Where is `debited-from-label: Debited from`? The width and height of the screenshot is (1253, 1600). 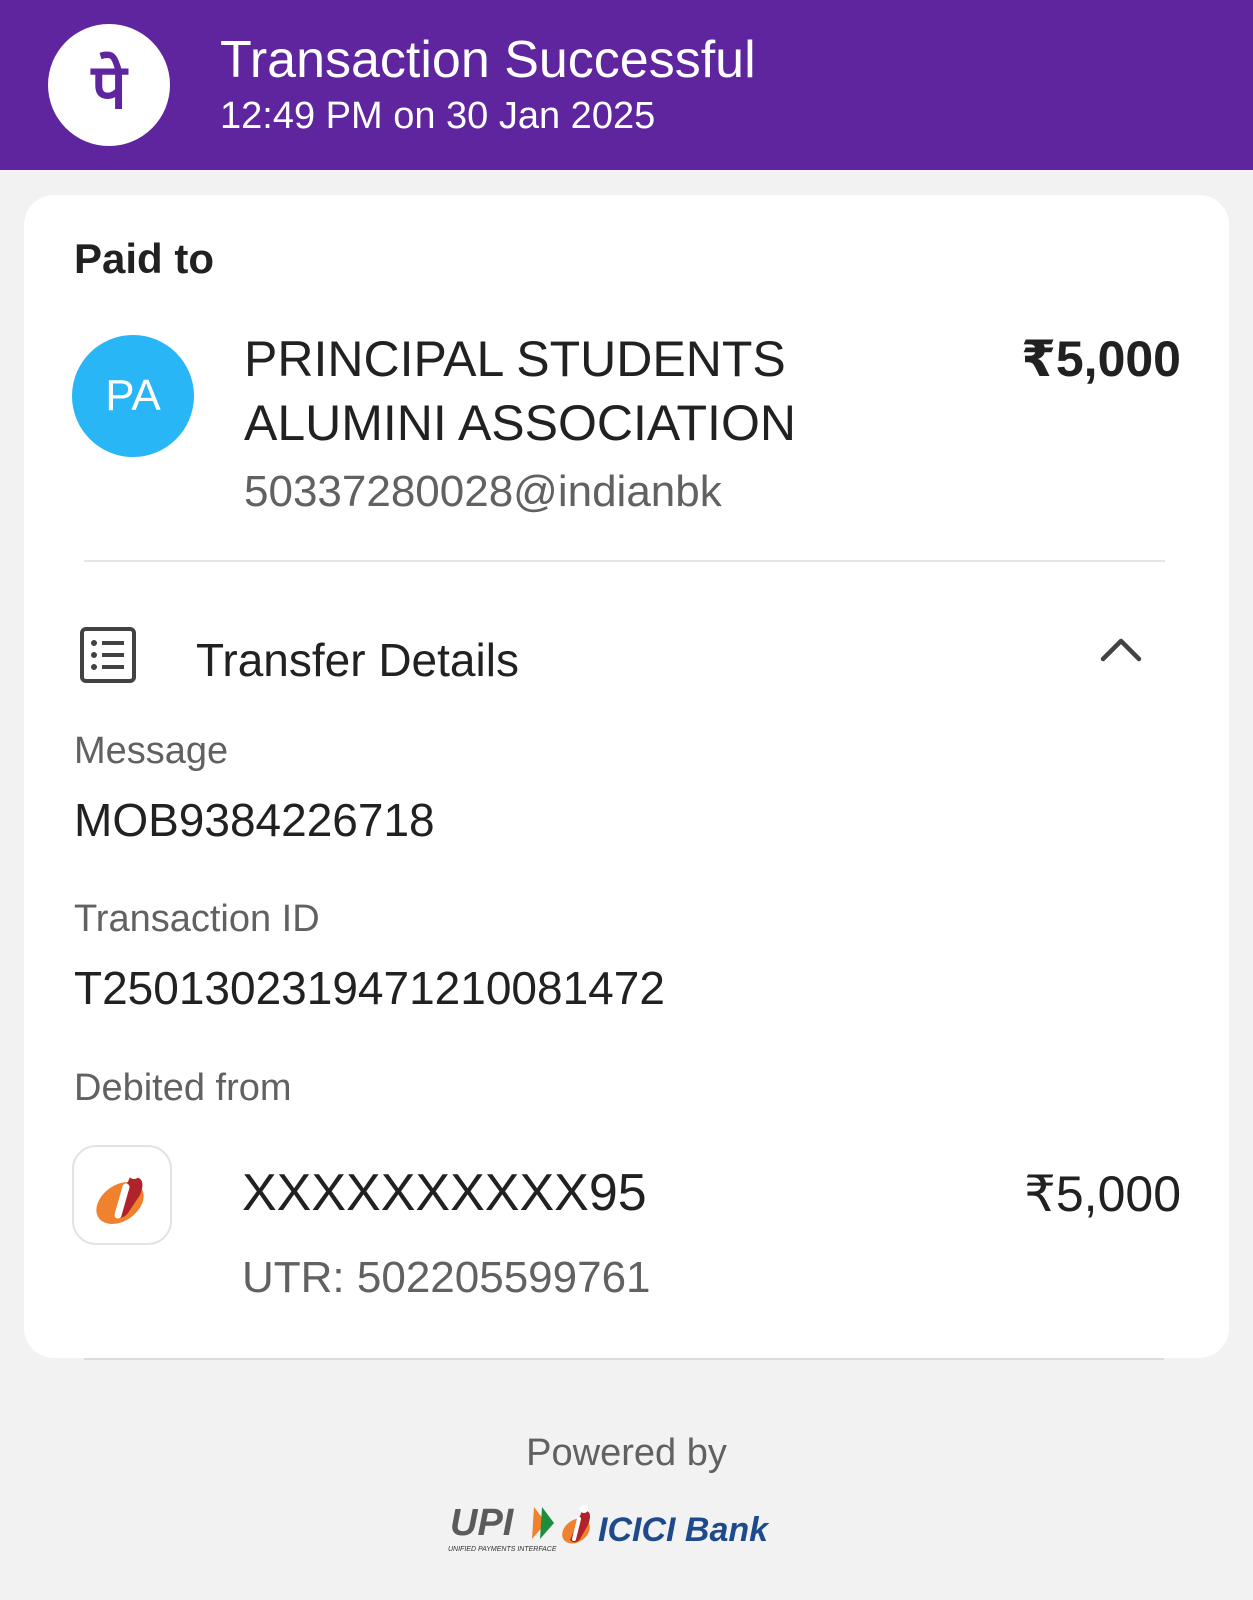 debited-from-label: Debited from is located at coordinates (183, 1088).